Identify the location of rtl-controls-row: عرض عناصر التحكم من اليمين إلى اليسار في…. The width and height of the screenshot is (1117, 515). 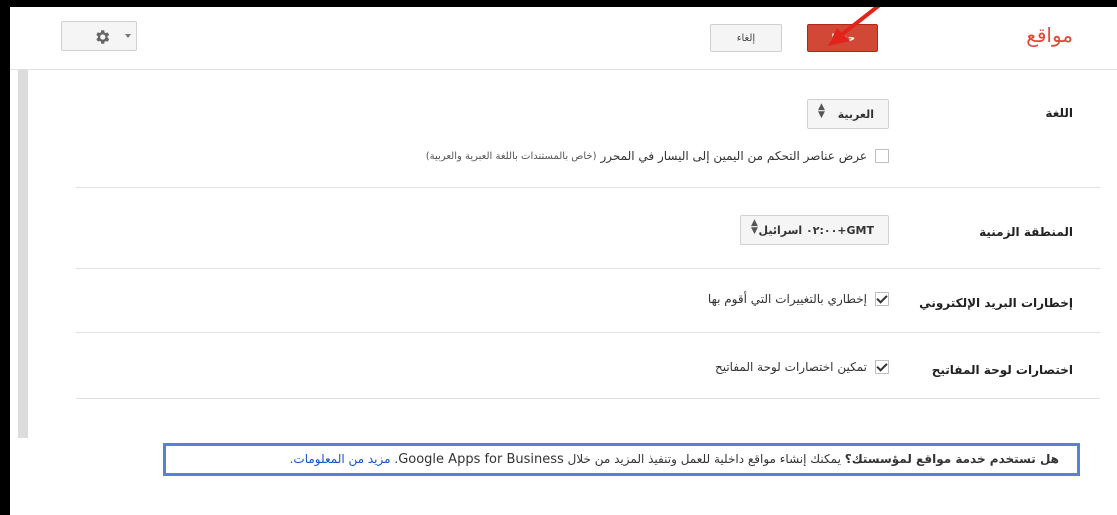
(657, 156).